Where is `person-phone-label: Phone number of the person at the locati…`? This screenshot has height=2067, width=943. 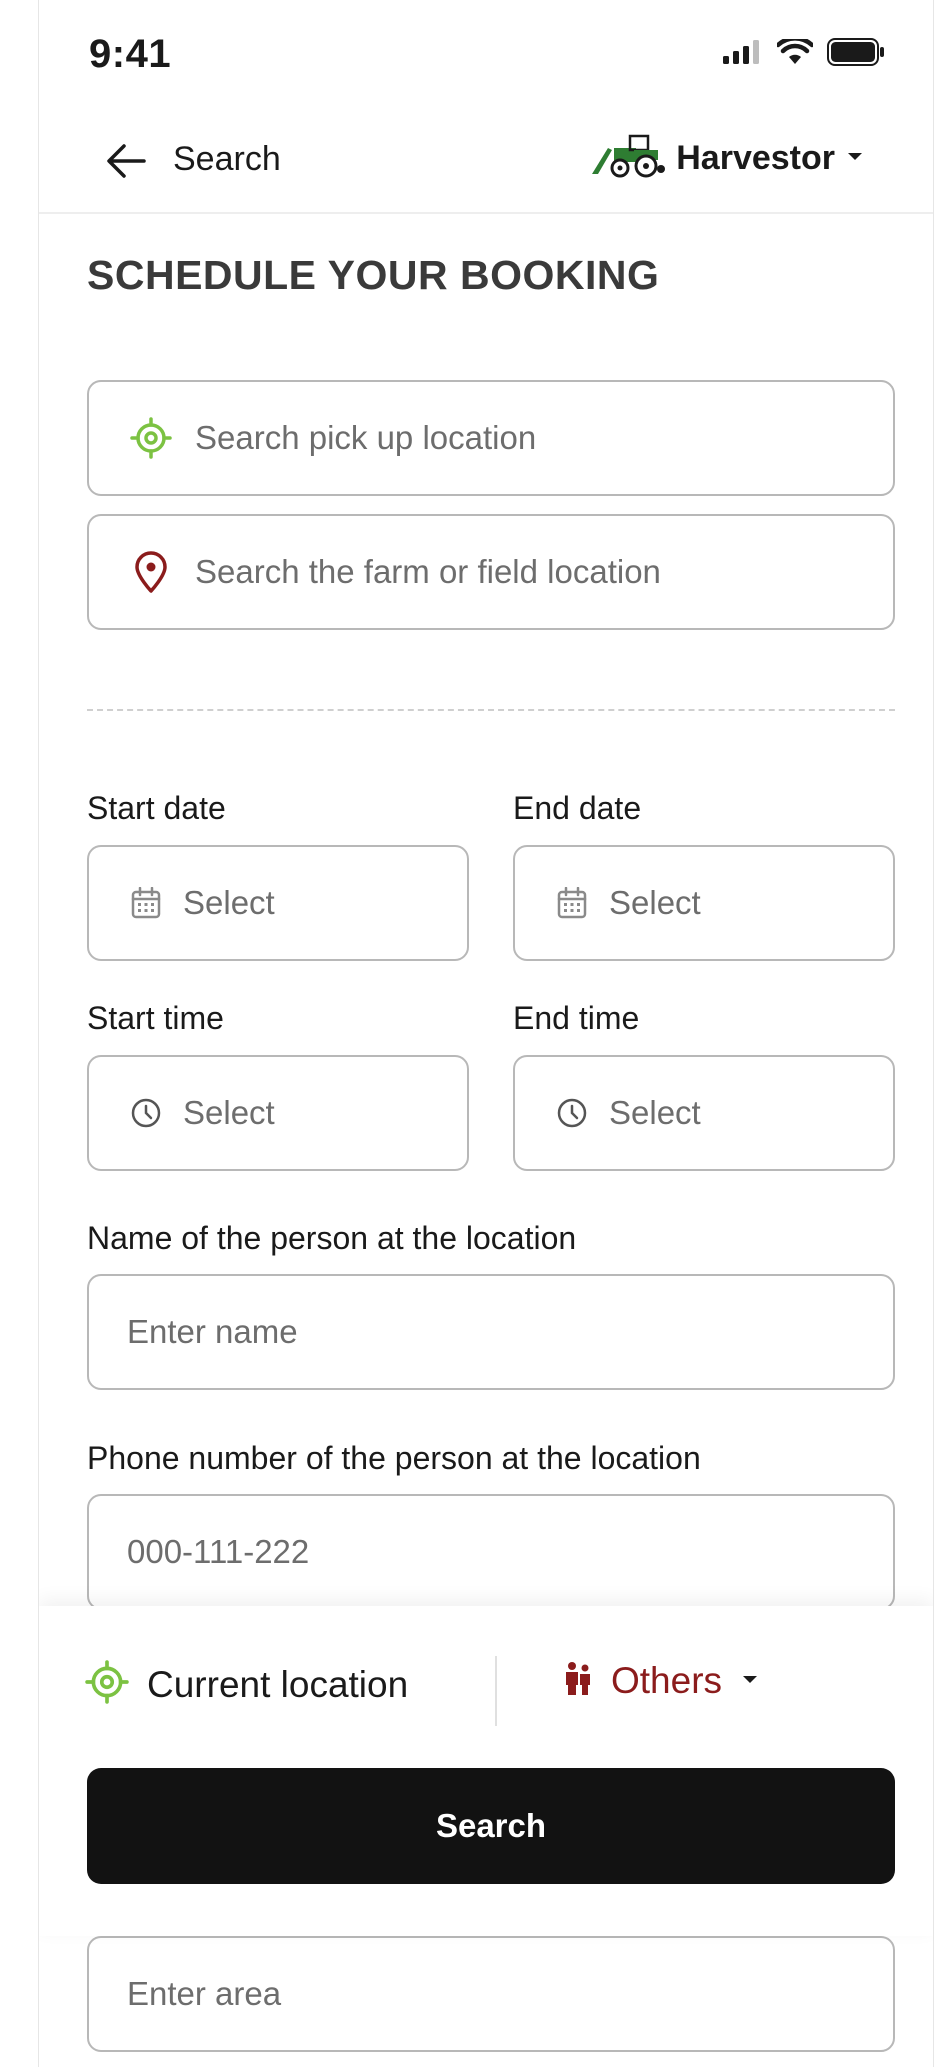 person-phone-label: Phone number of the person at the locati… is located at coordinates (394, 1458).